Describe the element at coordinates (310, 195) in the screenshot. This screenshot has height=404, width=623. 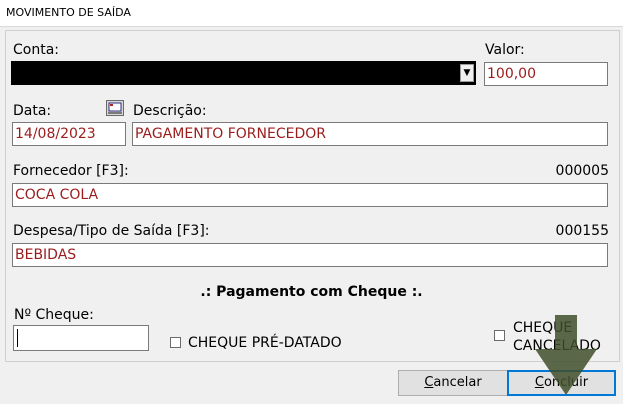
I see `fornecedor-field: COCA COLA` at that location.